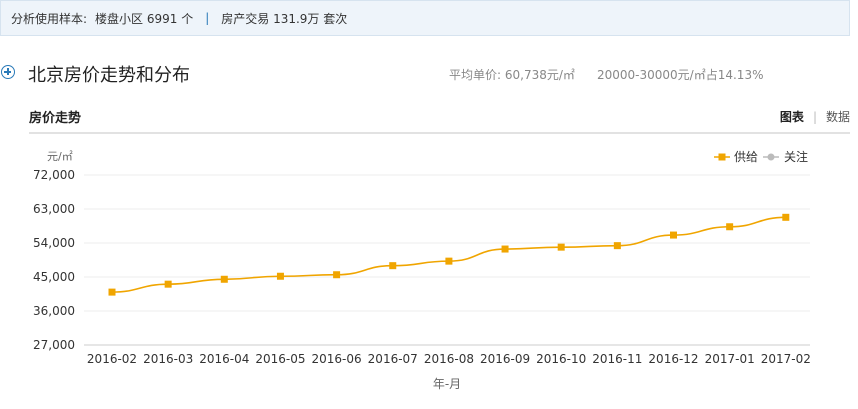 The height and width of the screenshot is (409, 858). Describe the element at coordinates (449, 359) in the screenshot. I see `x-tick-label: 2016-08` at that location.